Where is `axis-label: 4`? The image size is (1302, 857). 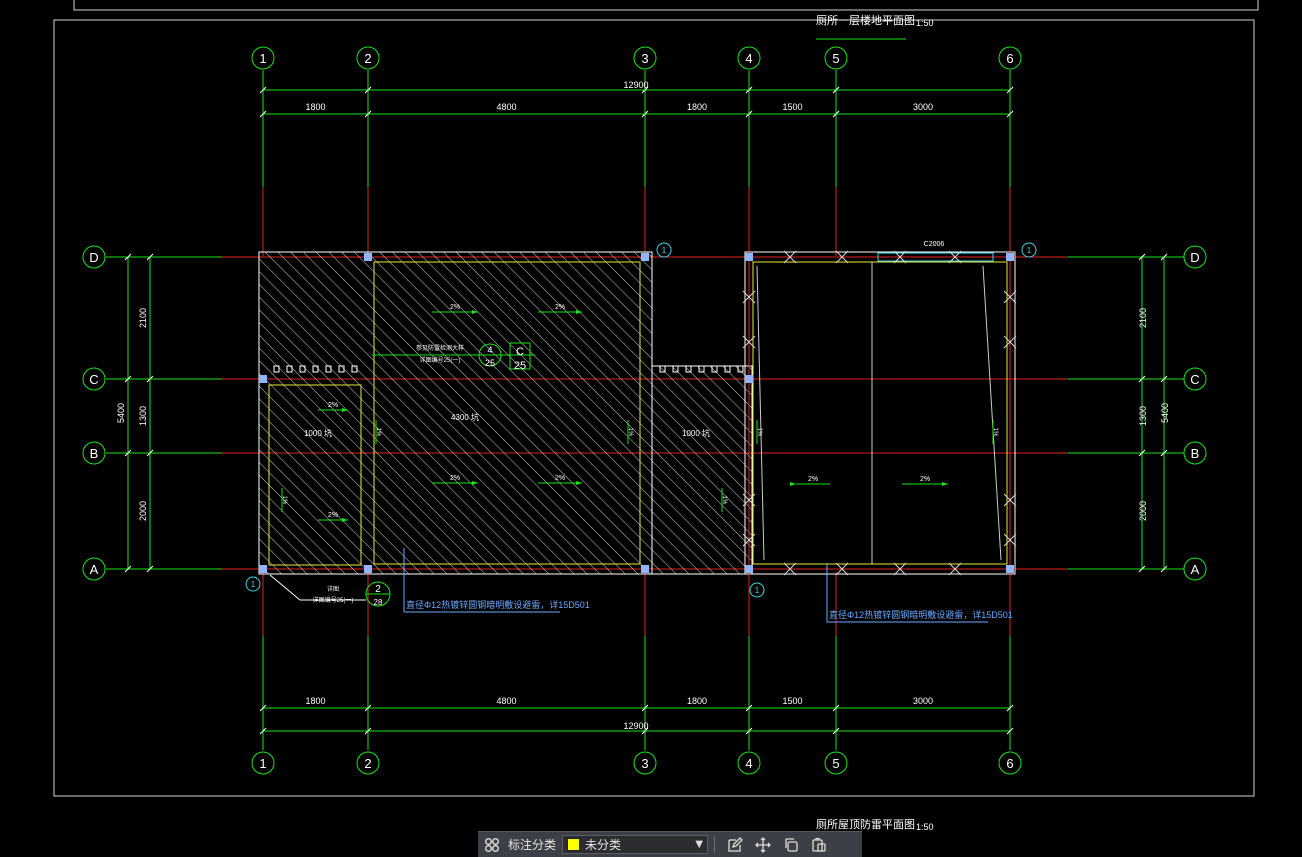 axis-label: 4 is located at coordinates (748, 58).